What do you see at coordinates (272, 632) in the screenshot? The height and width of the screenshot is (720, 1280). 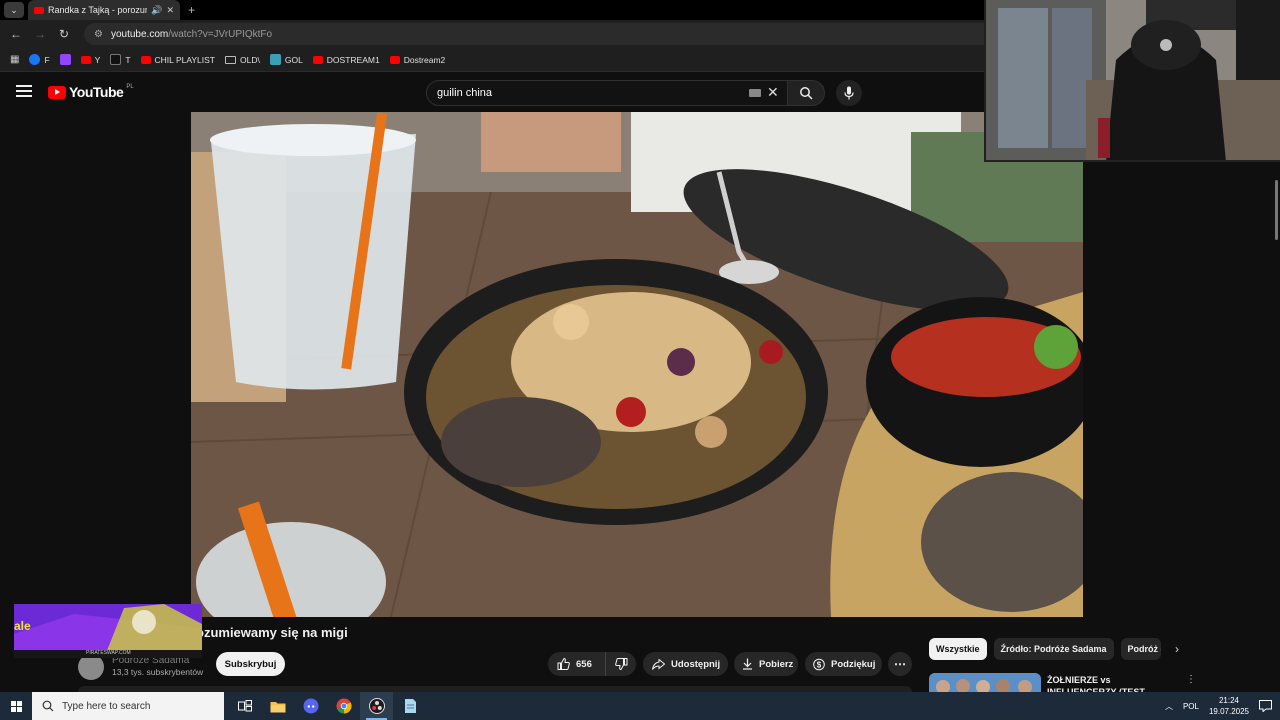 I see `video-title: ozumiewamy się na migi` at bounding box center [272, 632].